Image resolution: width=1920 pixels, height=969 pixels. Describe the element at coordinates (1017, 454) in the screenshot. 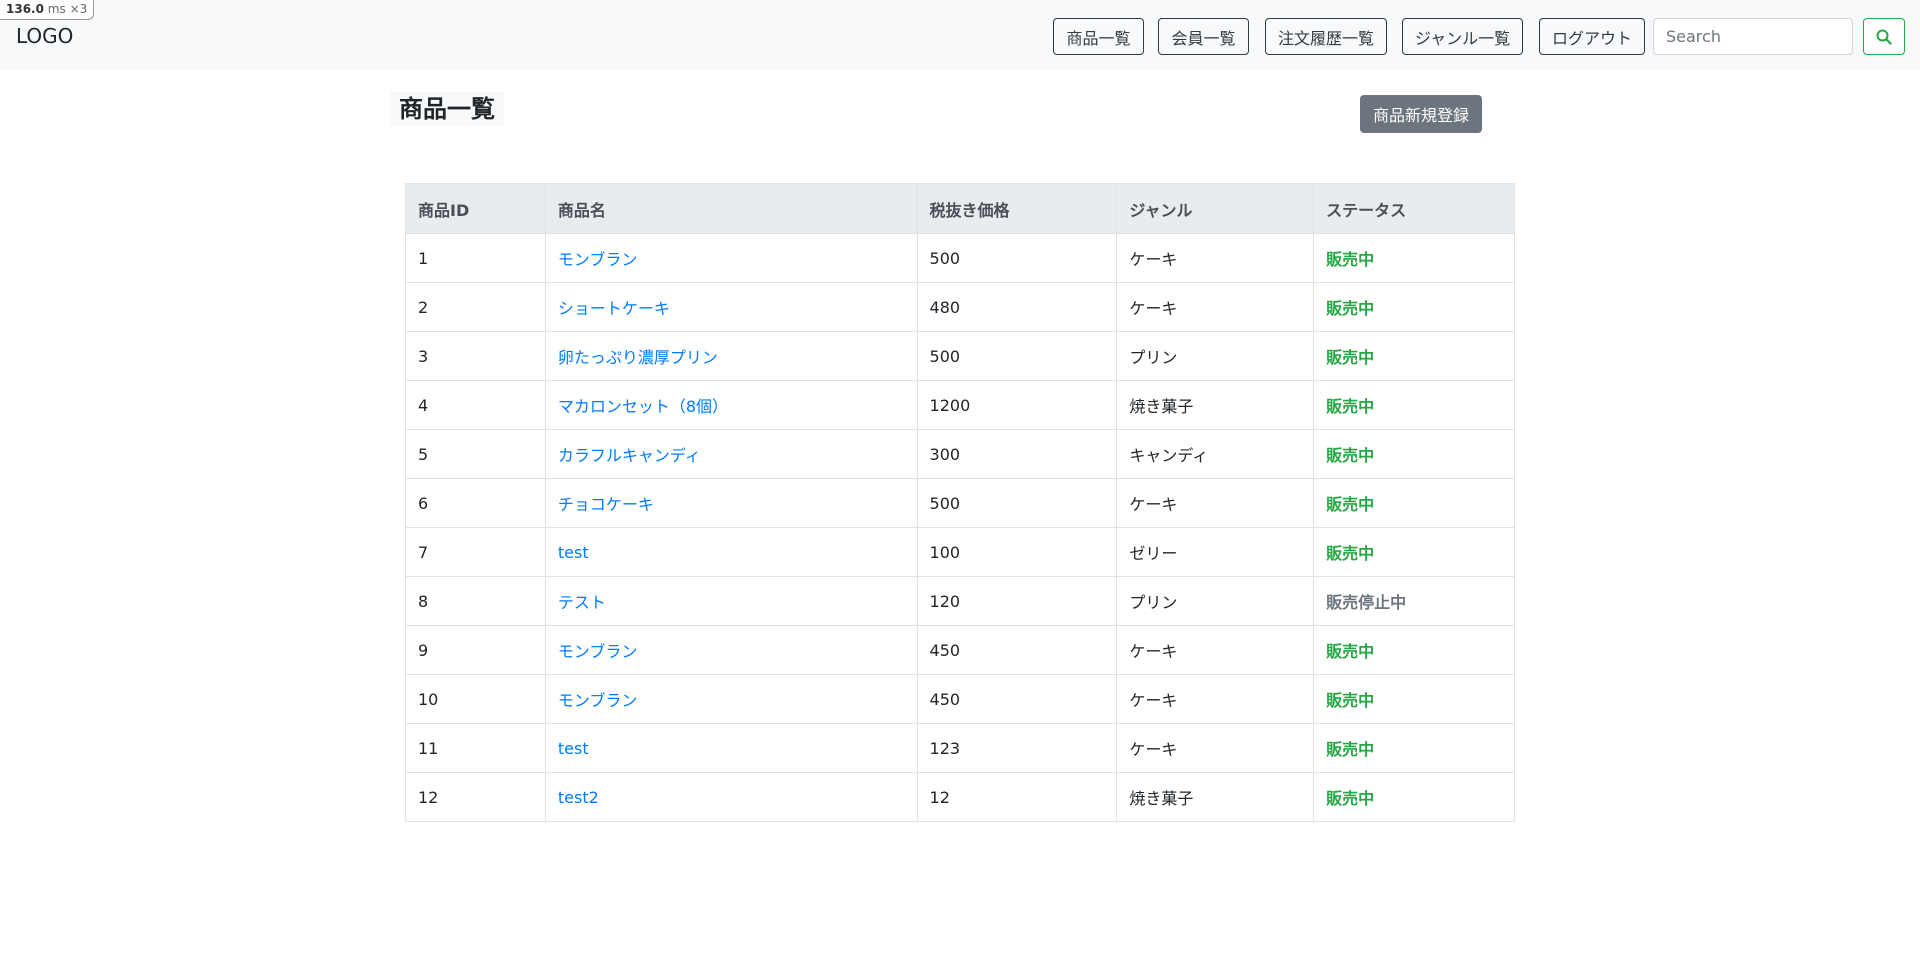

I see `cell-price: 300` at that location.